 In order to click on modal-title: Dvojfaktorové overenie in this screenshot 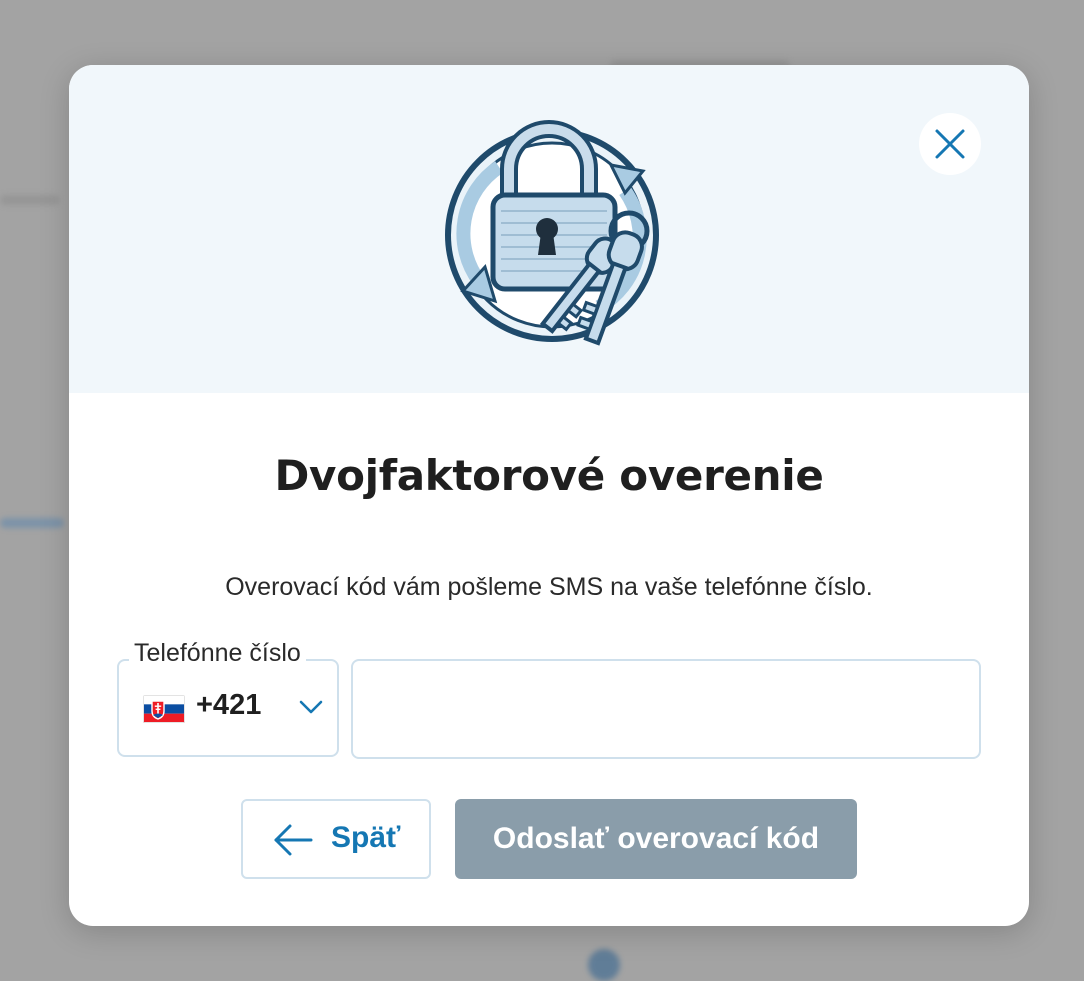, I will do `click(549, 475)`.